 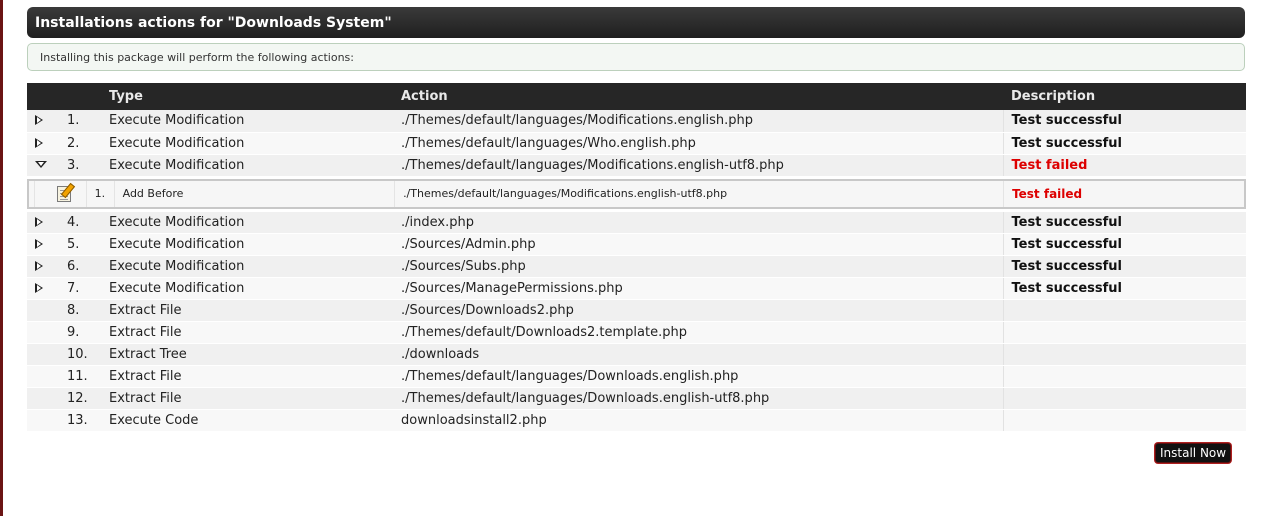 I want to click on row-number: 4., so click(x=80, y=222).